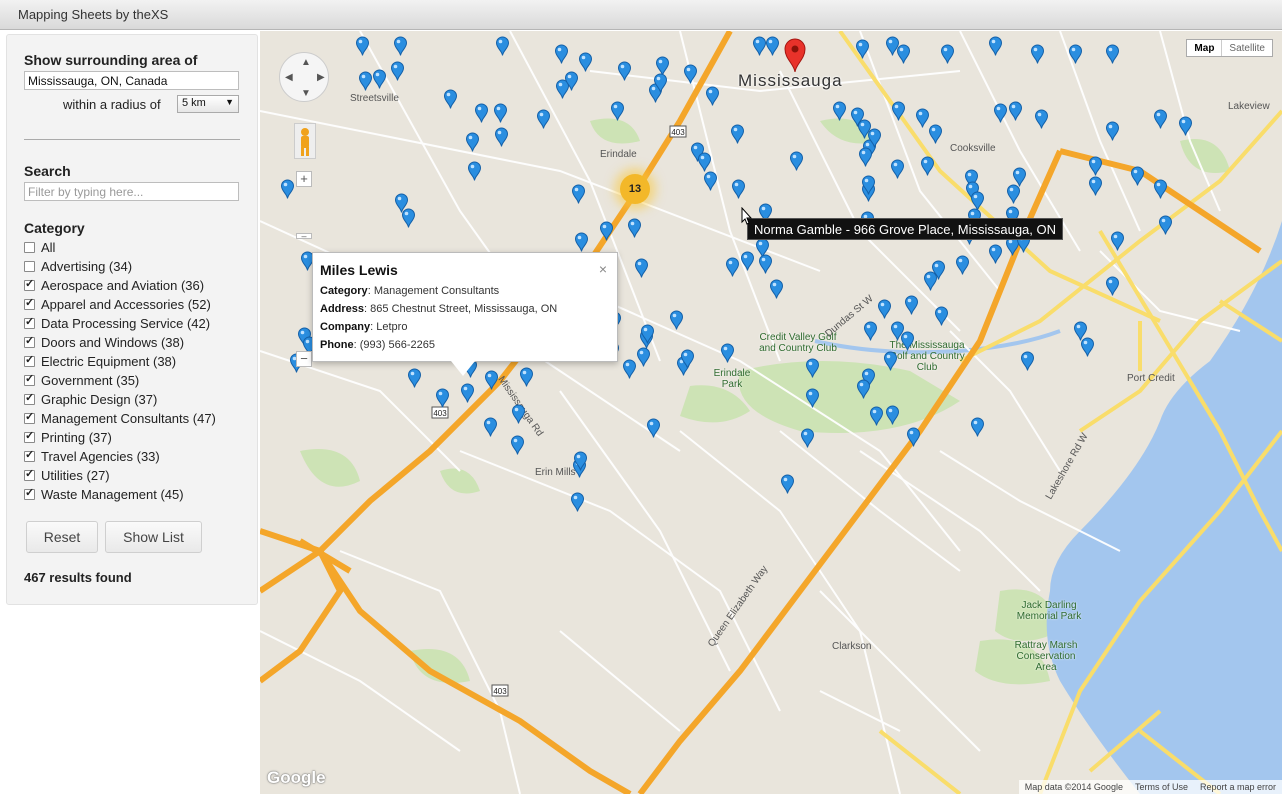  I want to click on category-item: Management Consultants (47), so click(120, 418).